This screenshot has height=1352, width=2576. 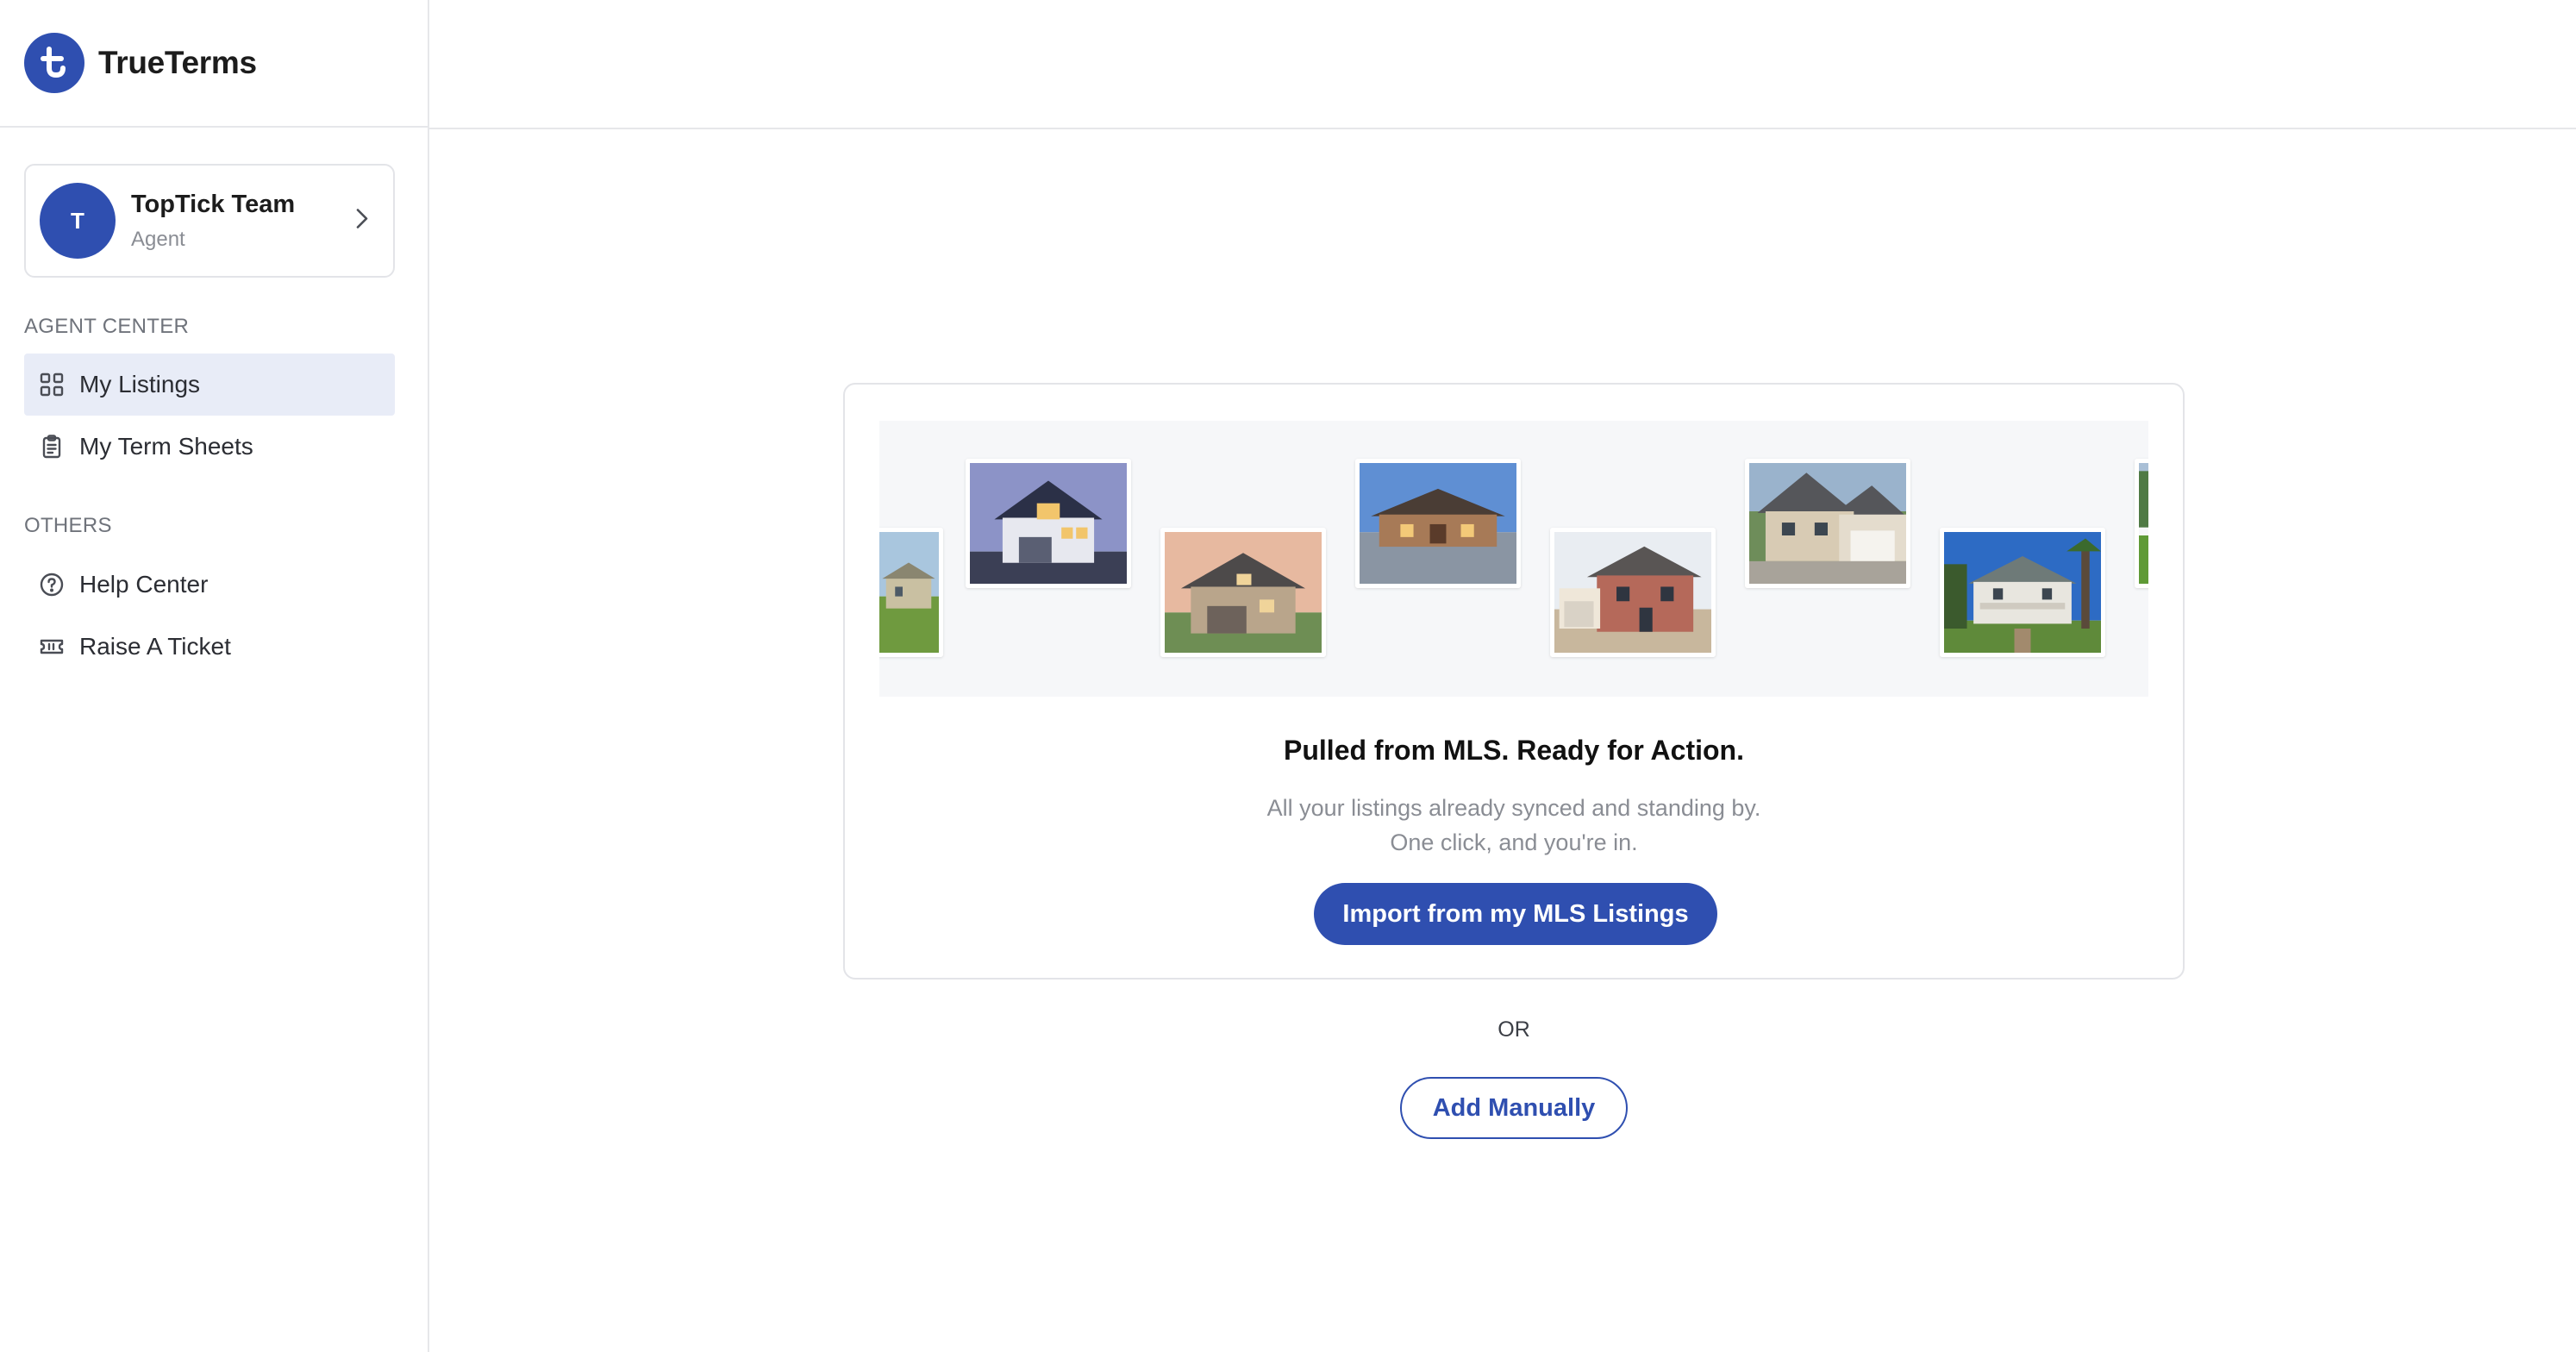 I want to click on sidebar-item-raise-a-ticket: Raise A Ticket, so click(x=209, y=647).